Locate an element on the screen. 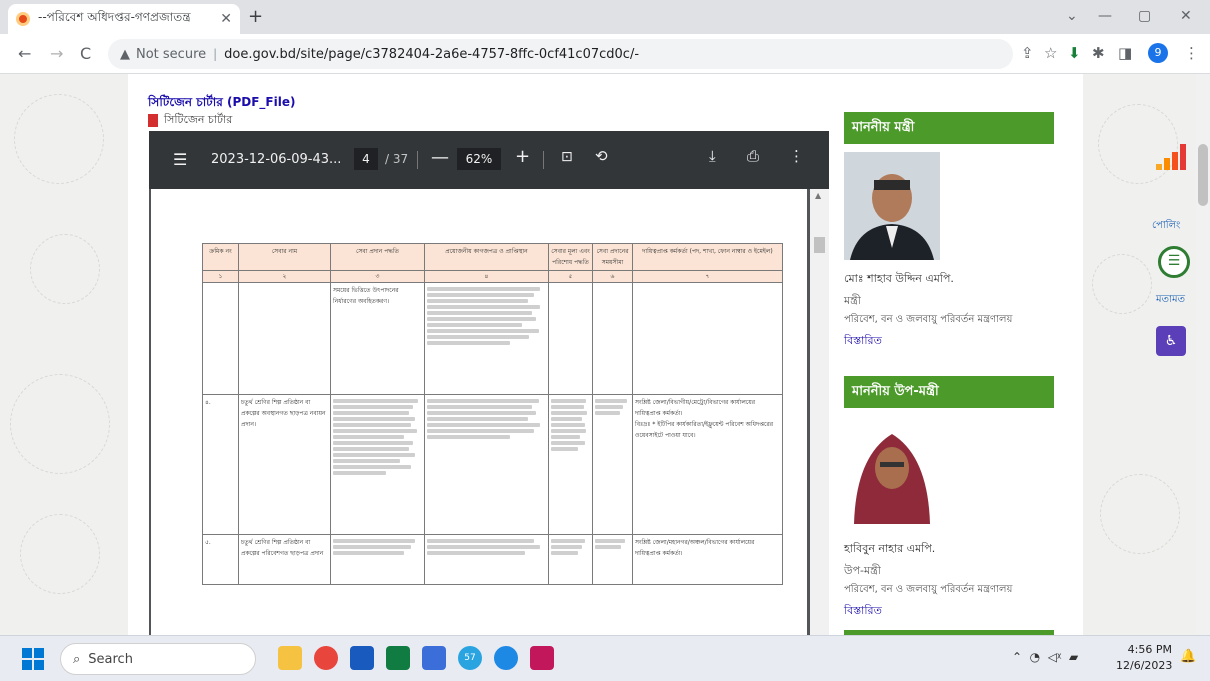 The height and width of the screenshot is (681, 1210). minister-designation: মন্ত্রী is located at coordinates (852, 300).